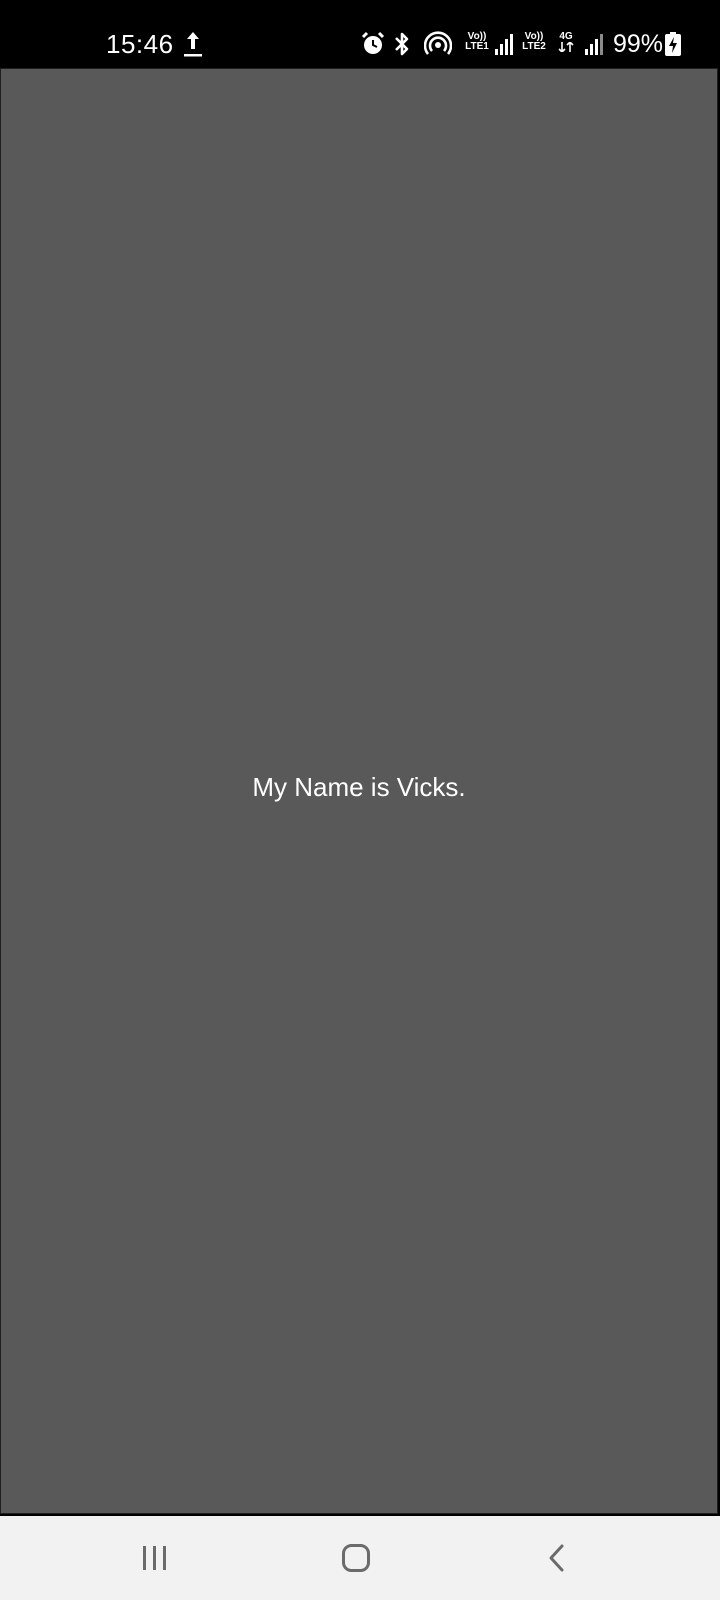 Image resolution: width=720 pixels, height=1600 pixels. What do you see at coordinates (638, 44) in the screenshot?
I see `battery-percent: 99%` at bounding box center [638, 44].